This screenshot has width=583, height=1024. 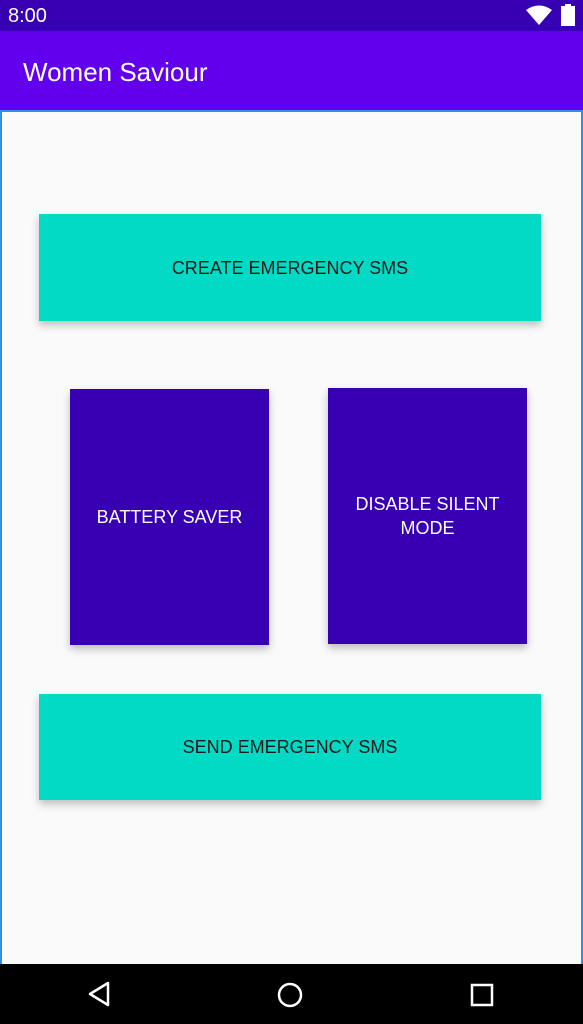 I want to click on create-emergency-sms-button: CREATE EMERGENCY SMS, so click(x=290, y=267).